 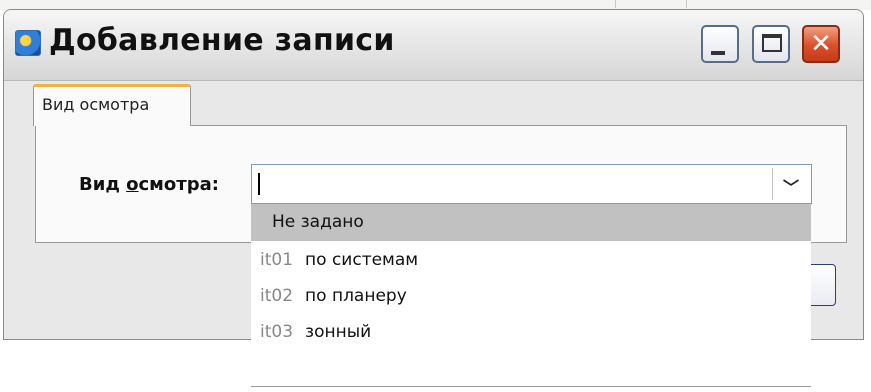 I want to click on label-mnemonic: о, so click(x=132, y=184).